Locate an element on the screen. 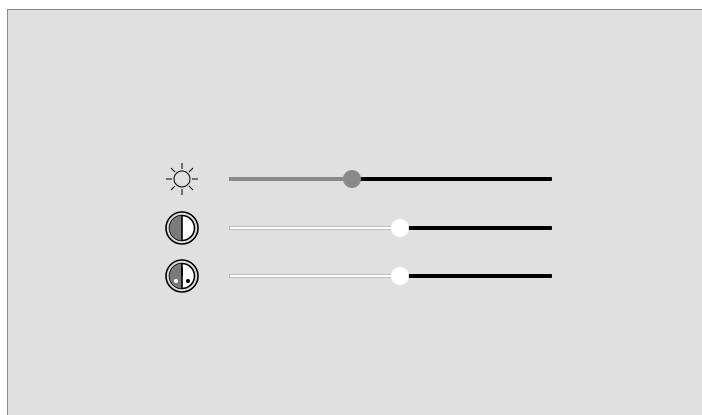 This screenshot has height=415, width=702. contrast-slider-fill is located at coordinates (314, 228).